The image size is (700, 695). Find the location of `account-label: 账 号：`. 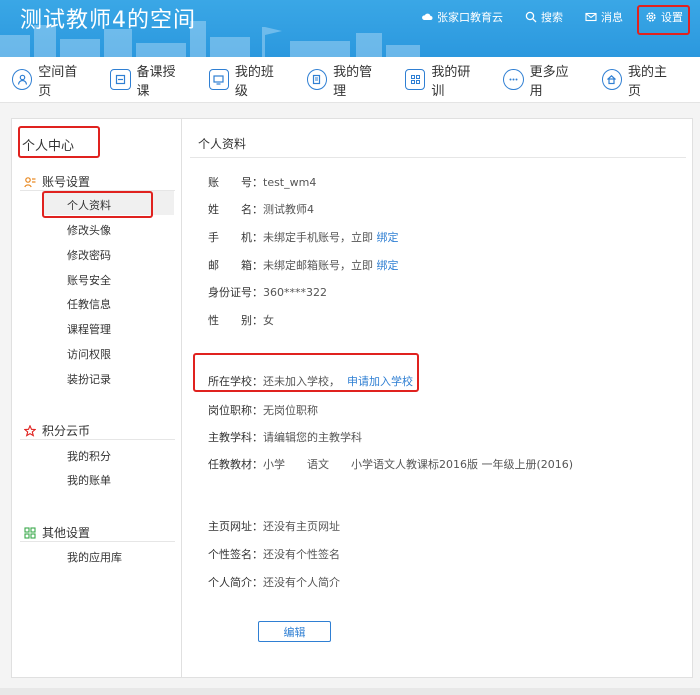

account-label: 账 号： is located at coordinates (235, 182).